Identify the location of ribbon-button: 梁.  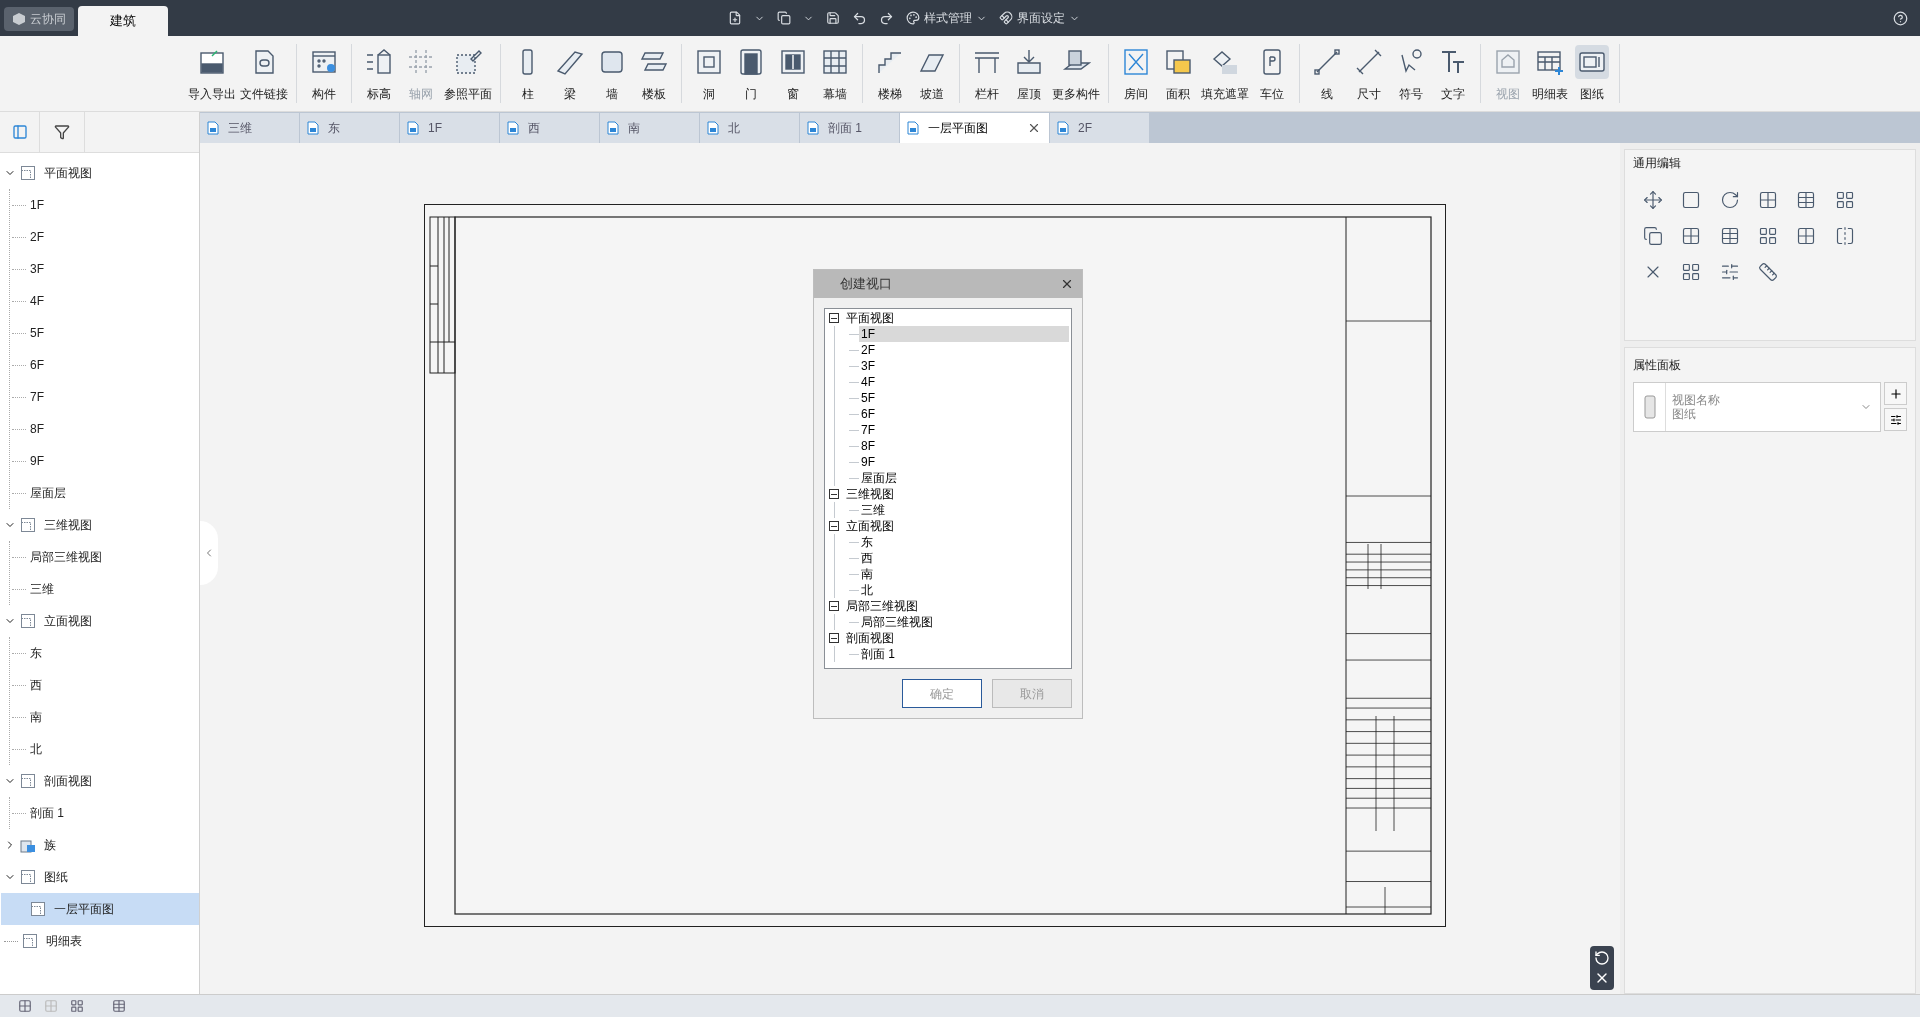
(570, 73).